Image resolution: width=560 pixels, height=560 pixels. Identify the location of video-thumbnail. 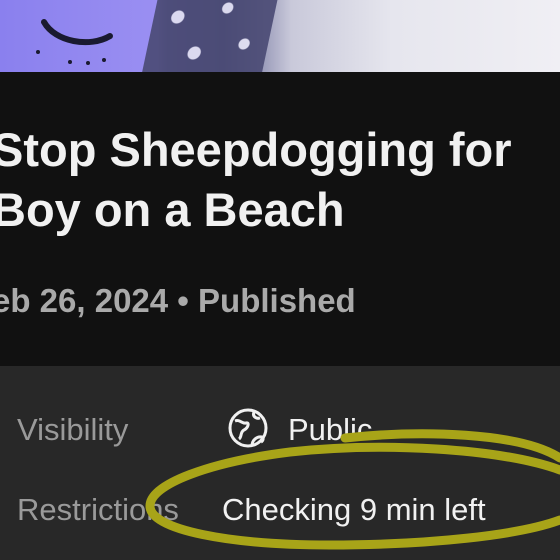
(280, 36).